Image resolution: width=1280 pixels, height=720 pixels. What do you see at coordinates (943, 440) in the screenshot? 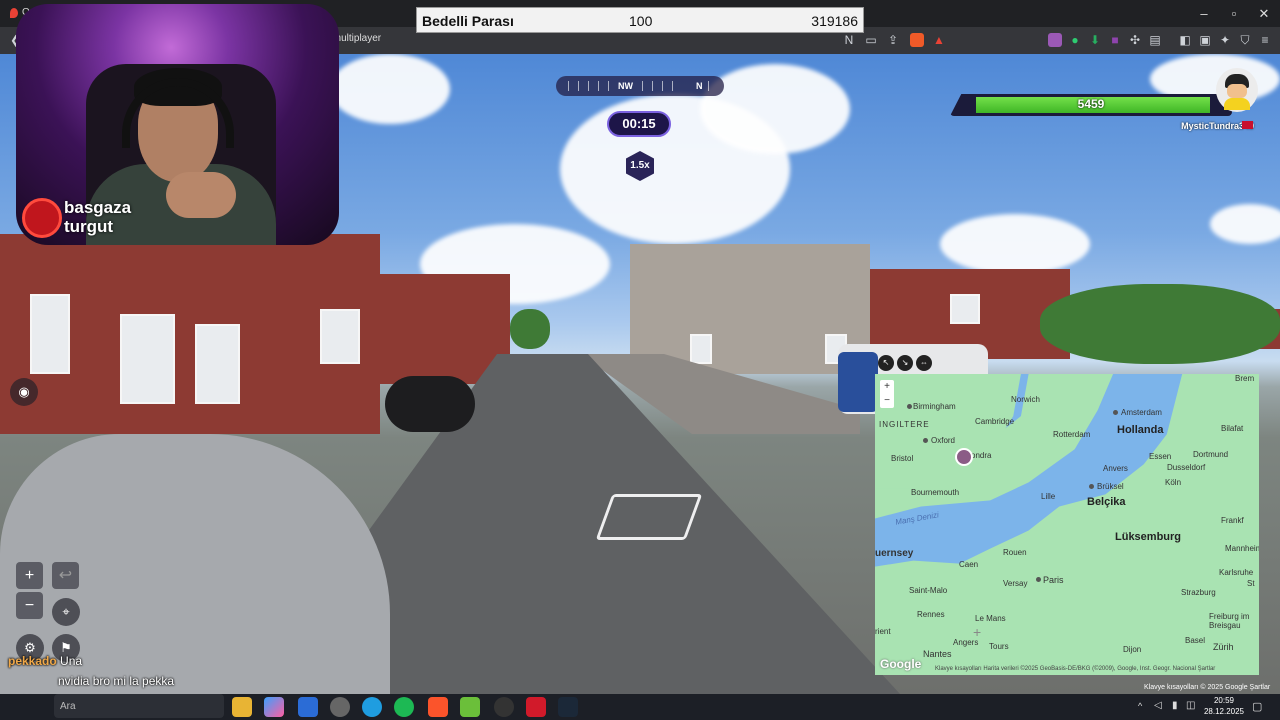
I see `map-label: Oxford` at bounding box center [943, 440].